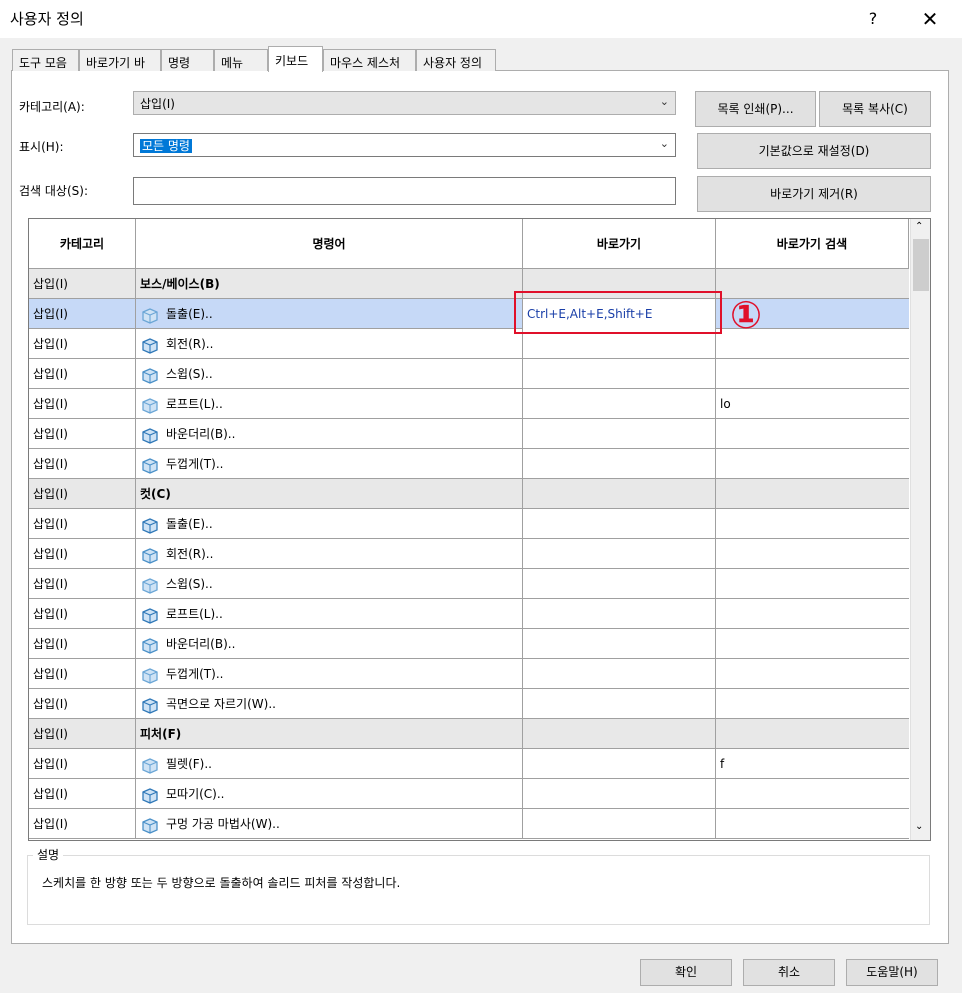 The width and height of the screenshot is (962, 993). I want to click on header-category: 카테고리, so click(82, 244).